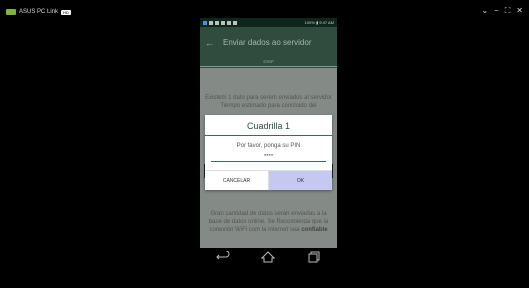 The height and width of the screenshot is (288, 529). Describe the element at coordinates (268, 126) in the screenshot. I see `dialog-title: Cuadrilla 1` at that location.